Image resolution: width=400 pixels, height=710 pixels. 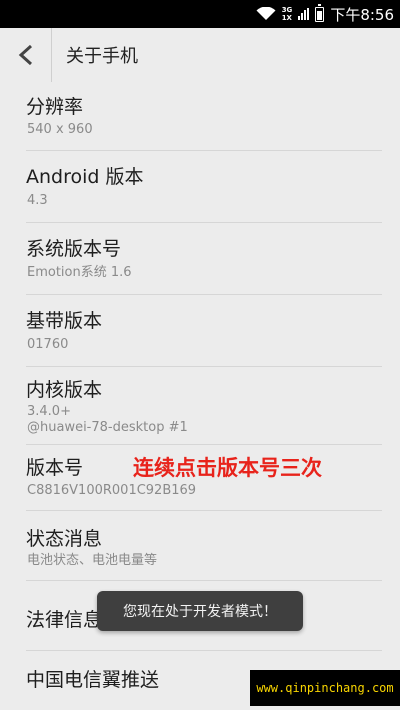 What do you see at coordinates (287, 10) in the screenshot?
I see `network-top-label: 3G` at bounding box center [287, 10].